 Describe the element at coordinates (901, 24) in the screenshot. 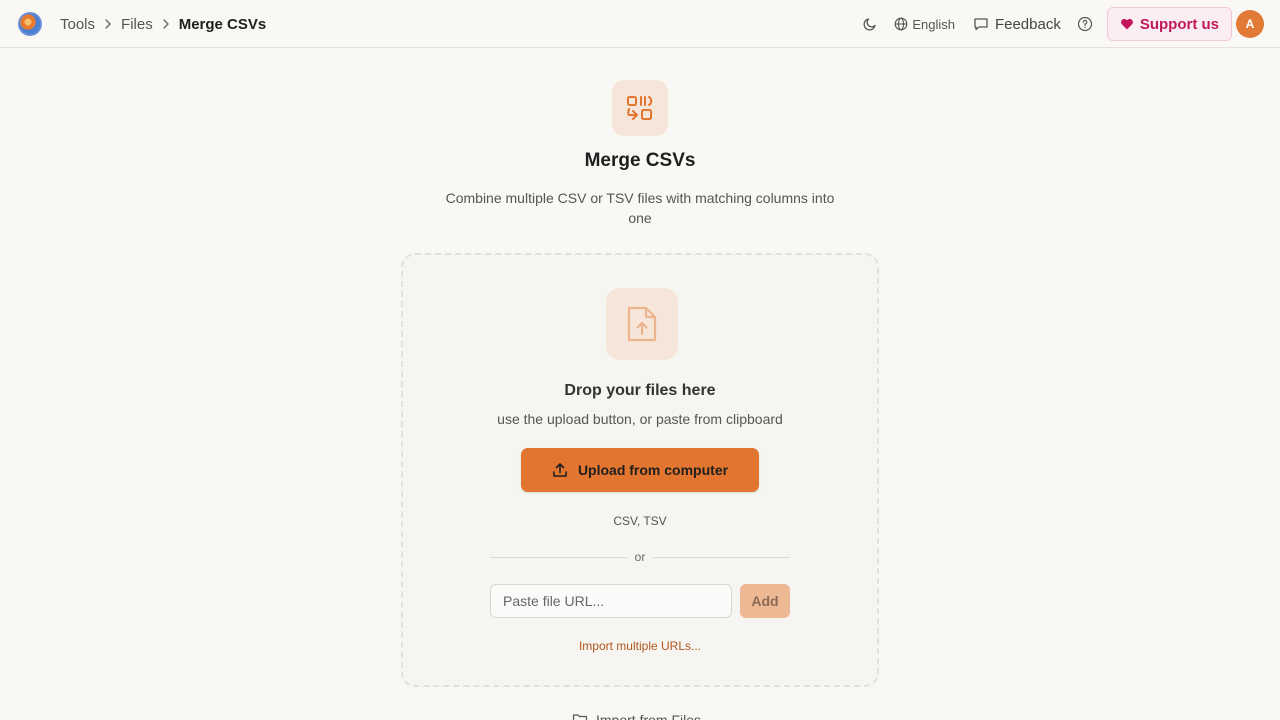

I see `globe-icon` at that location.